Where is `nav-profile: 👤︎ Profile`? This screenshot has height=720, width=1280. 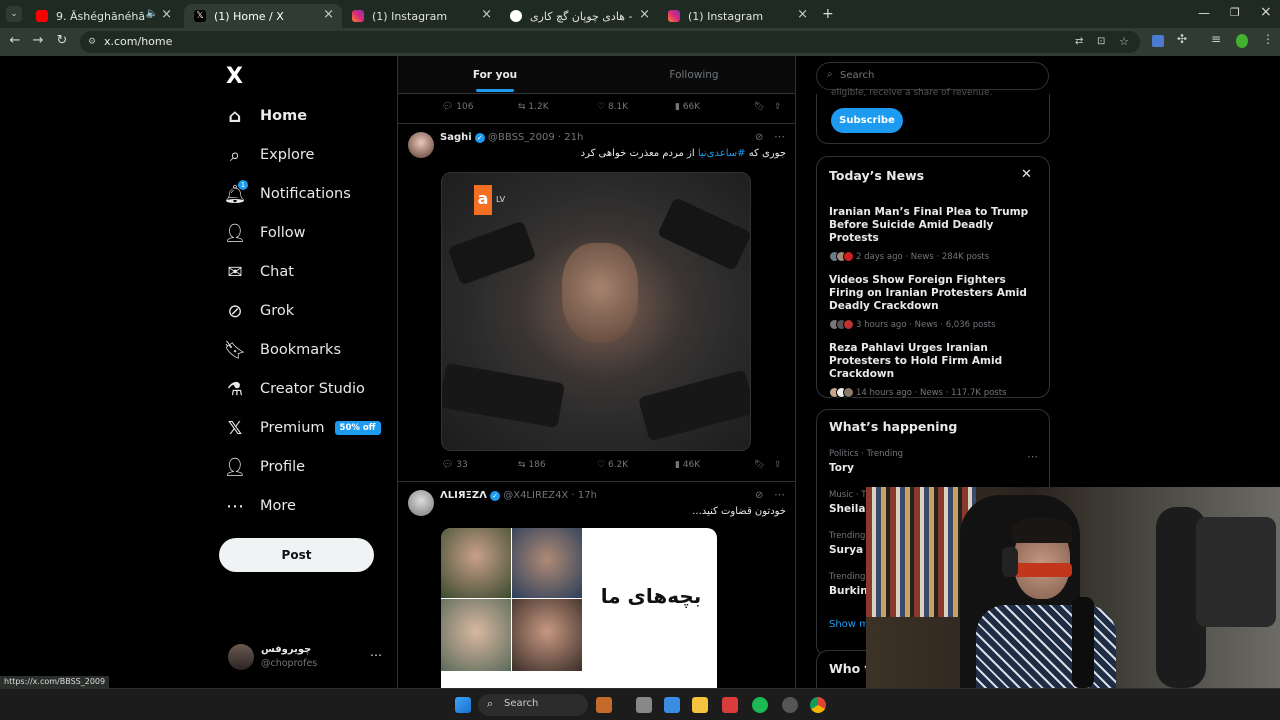
nav-profile: 👤︎ Profile is located at coordinates (264, 467).